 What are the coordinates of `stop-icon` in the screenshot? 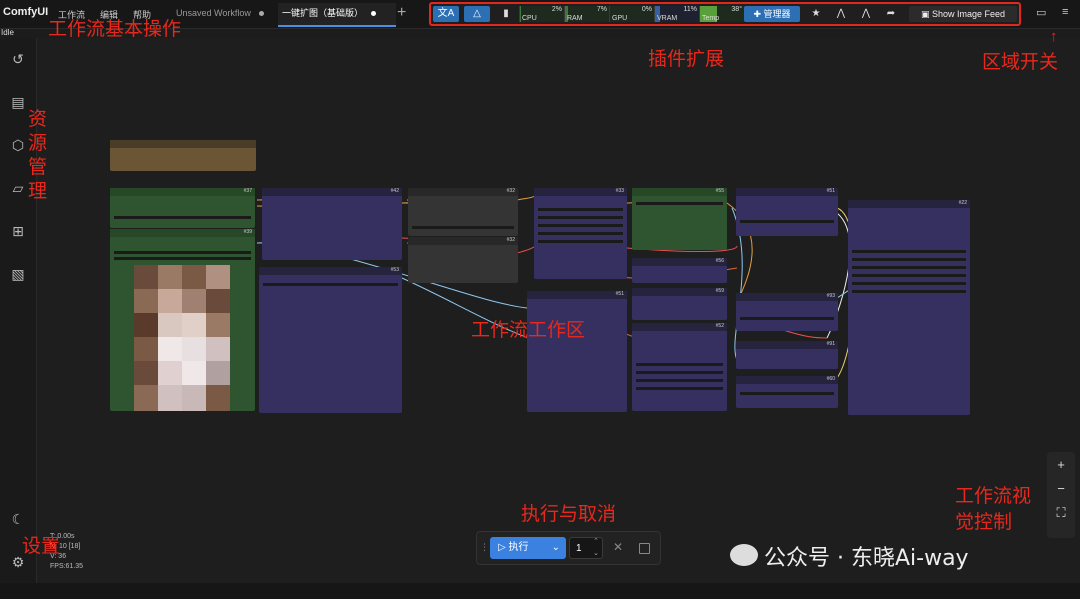 It's located at (644, 548).